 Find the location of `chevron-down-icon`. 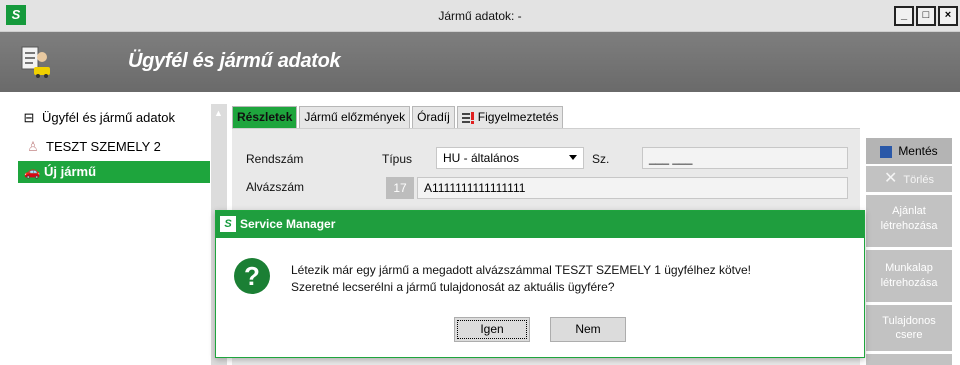

chevron-down-icon is located at coordinates (573, 157).